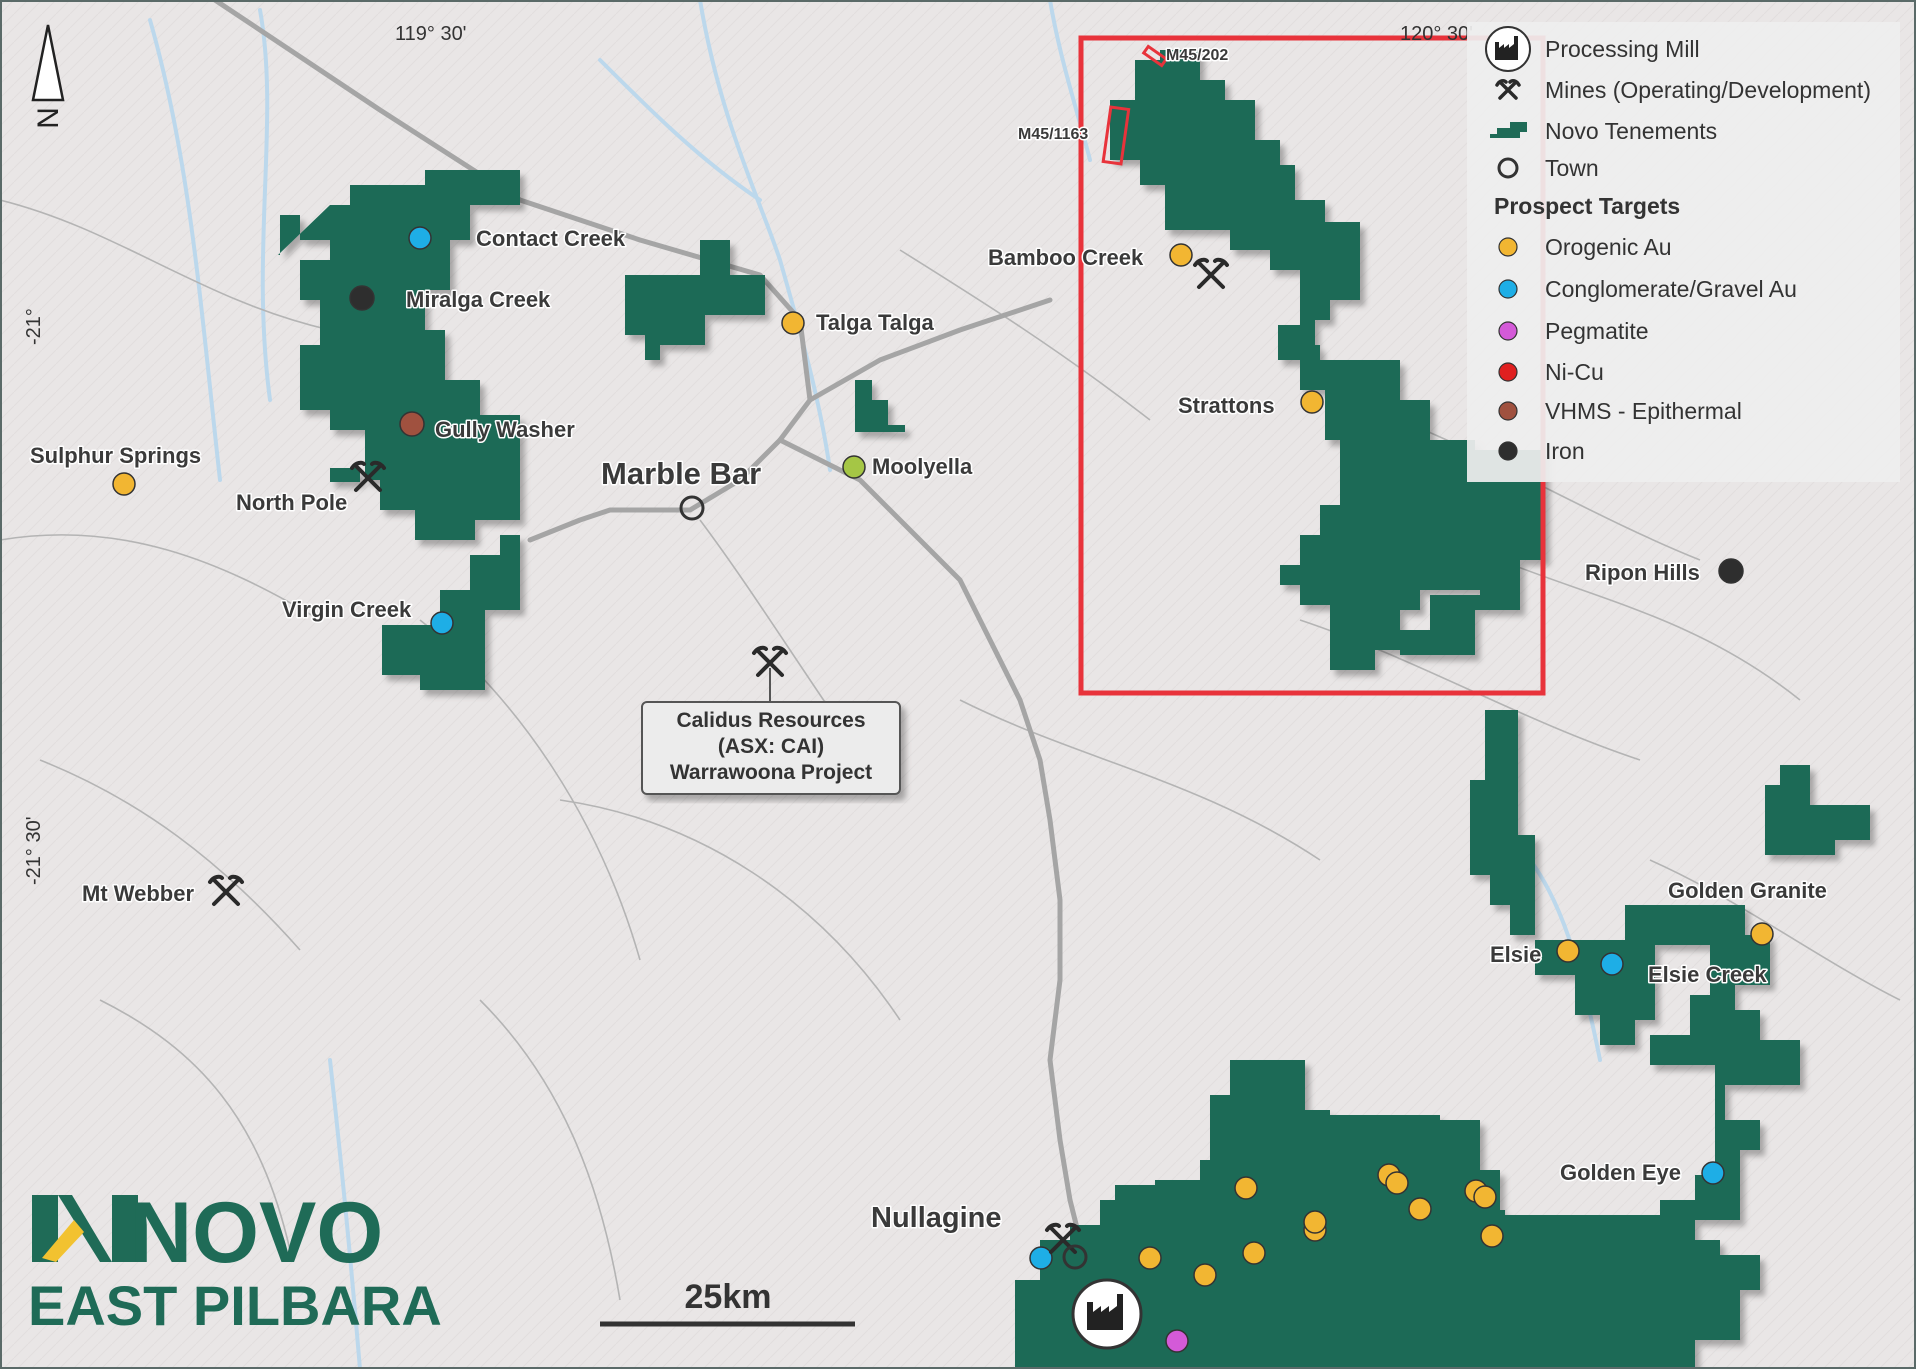 The width and height of the screenshot is (1916, 1369). Describe the element at coordinates (505, 429) in the screenshot. I see `label-gully-washer: Gully Washer` at that location.